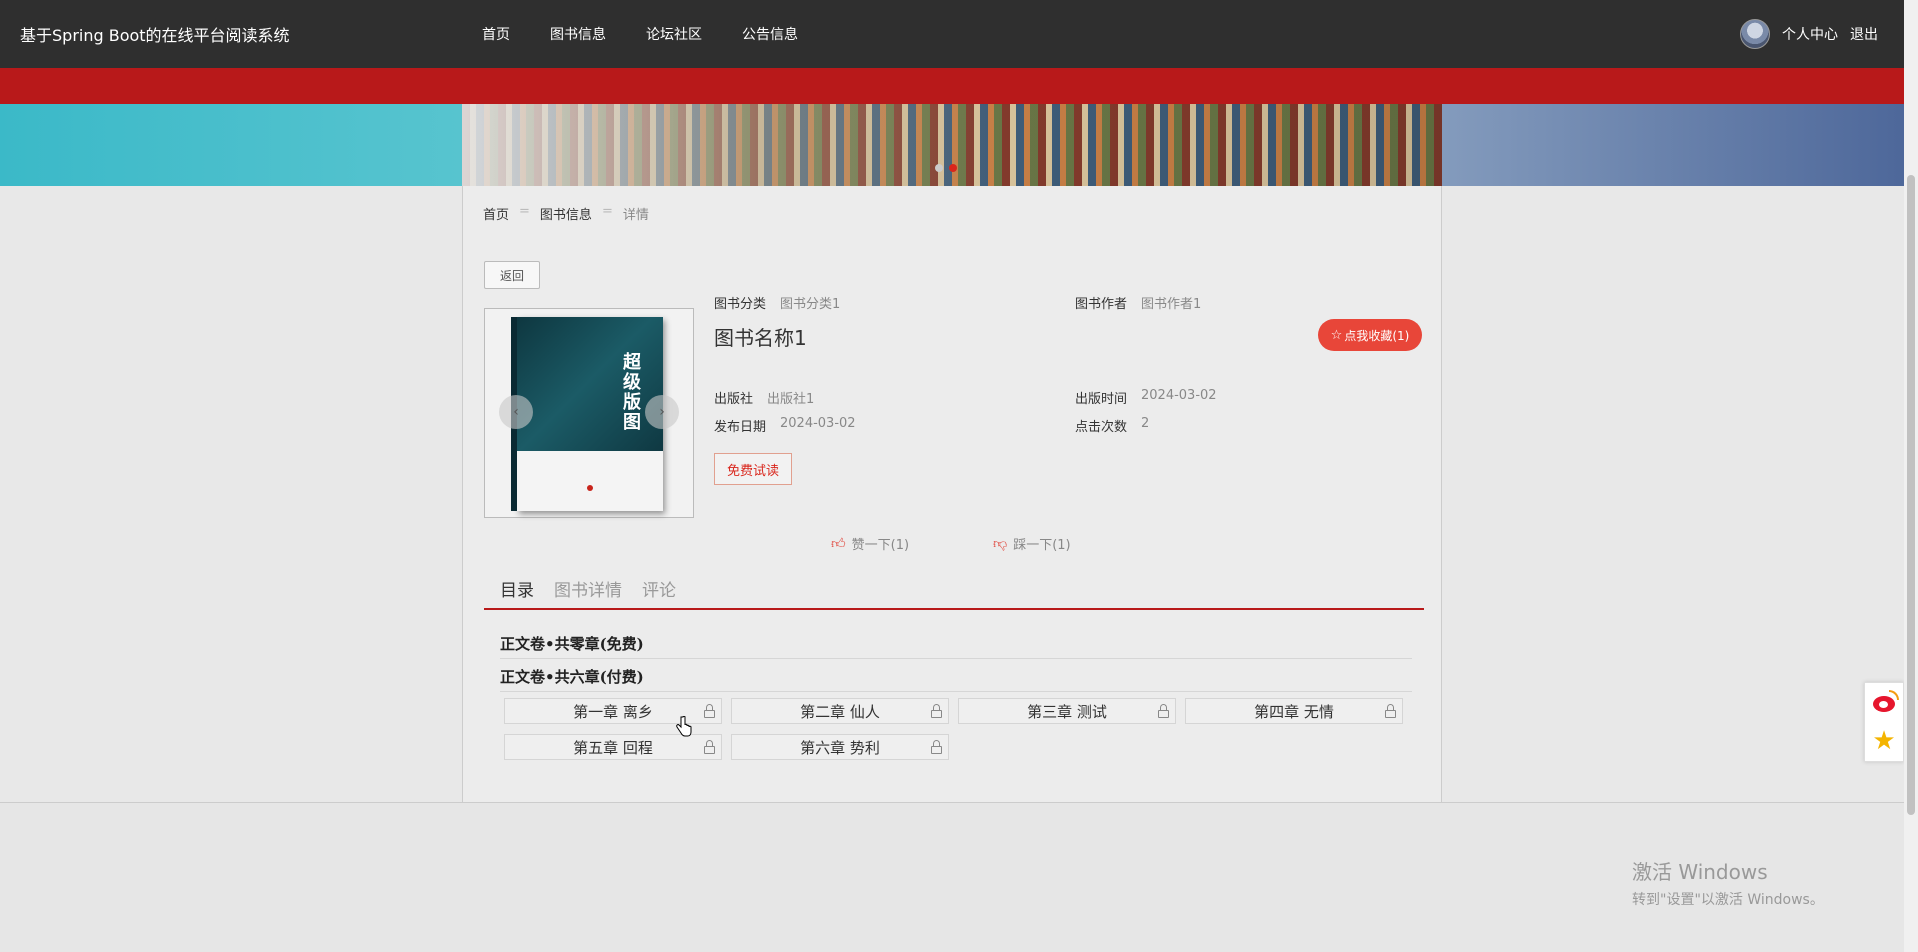 Image resolution: width=1918 pixels, height=952 pixels. I want to click on star-icon: ★, so click(1883, 741).